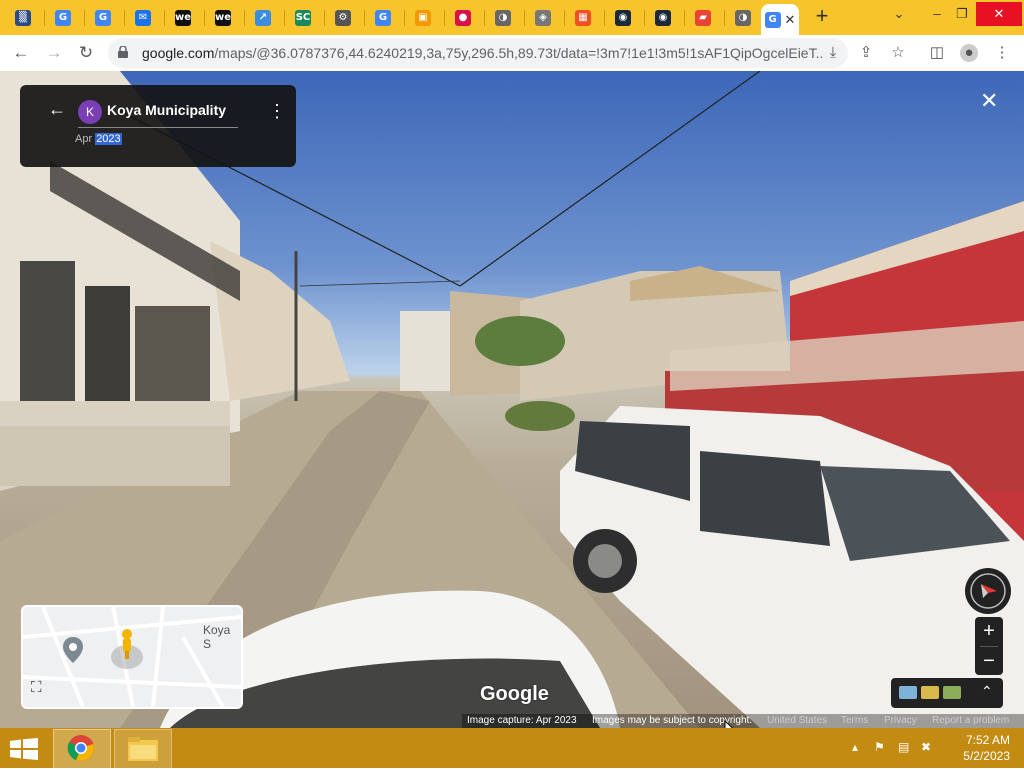  I want to click on globe-icon: ◑, so click(743, 17).